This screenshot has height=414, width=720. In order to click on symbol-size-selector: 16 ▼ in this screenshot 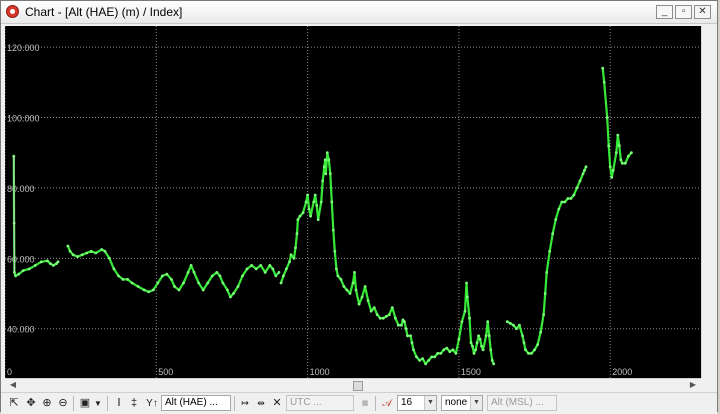, I will do `click(417, 403)`.